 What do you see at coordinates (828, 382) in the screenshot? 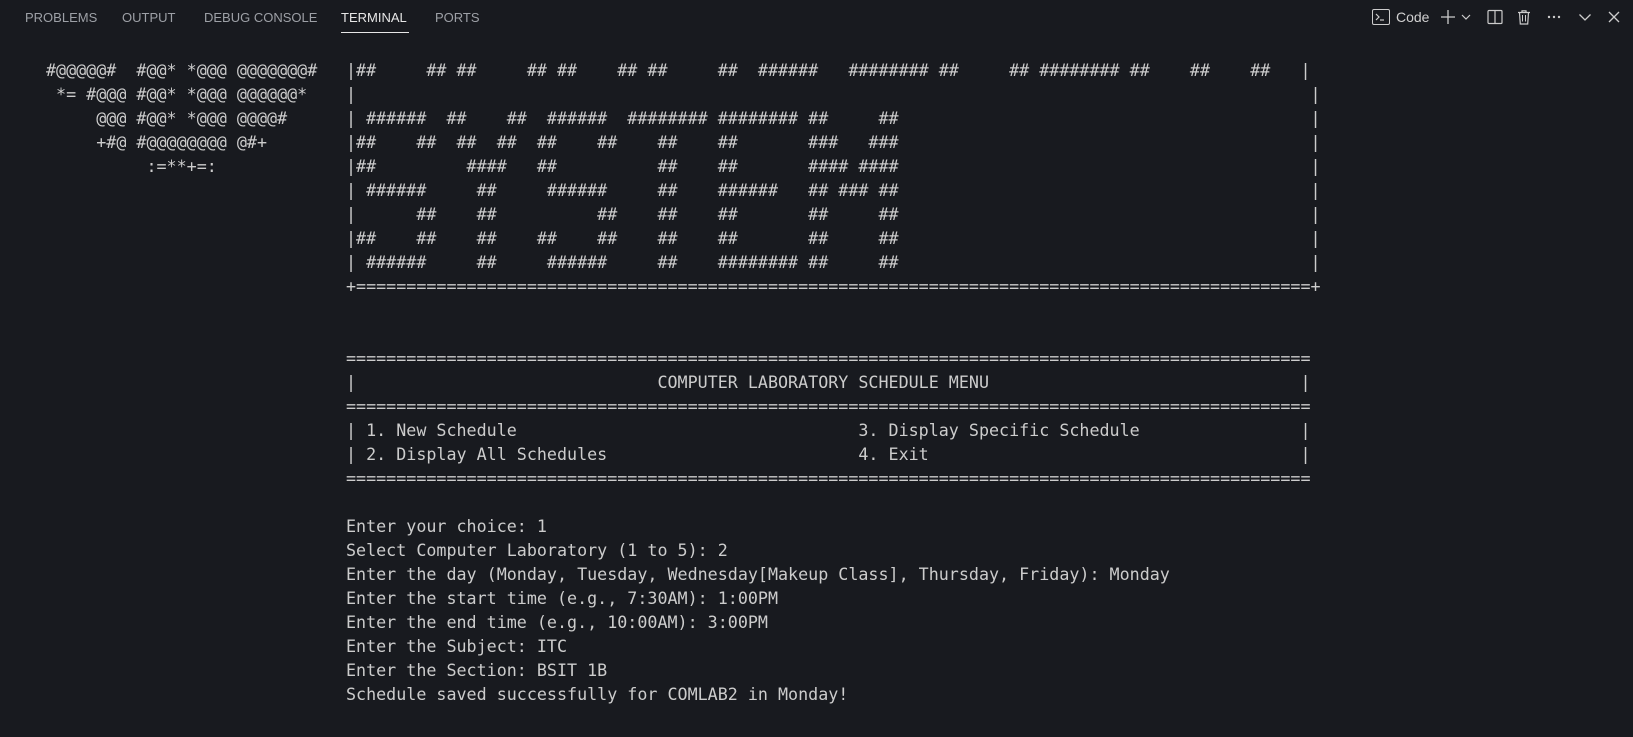
I see `menu-title: | COMPUTER LABORATORY SCHEDULE MENU |` at bounding box center [828, 382].